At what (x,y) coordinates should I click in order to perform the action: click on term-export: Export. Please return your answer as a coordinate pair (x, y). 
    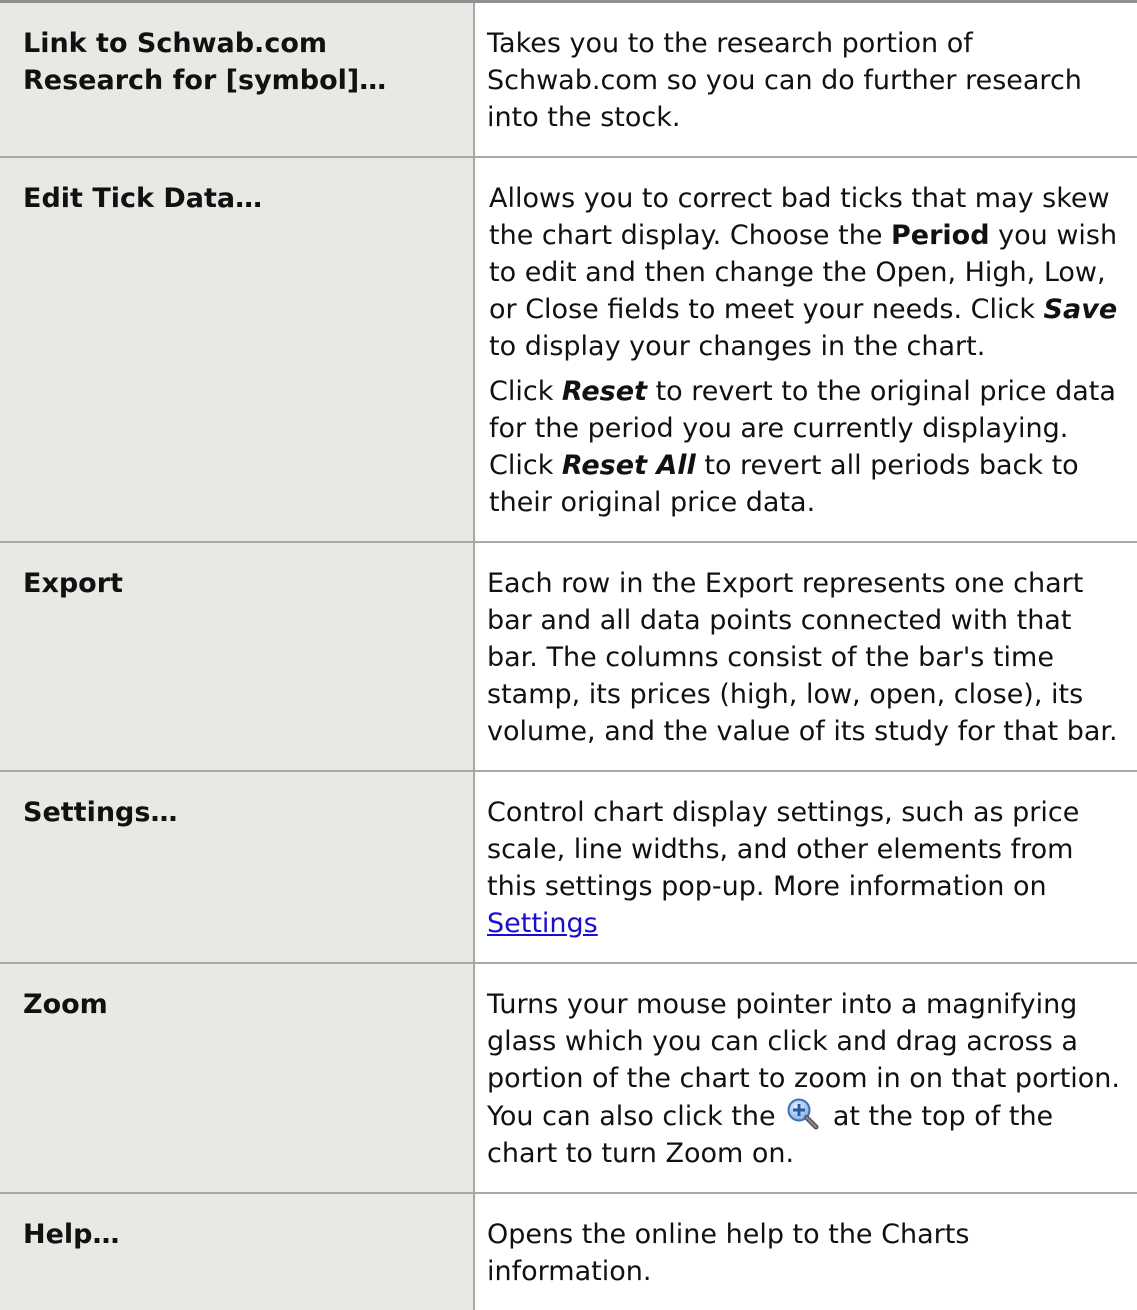
    Looking at the image, I should click on (237, 656).